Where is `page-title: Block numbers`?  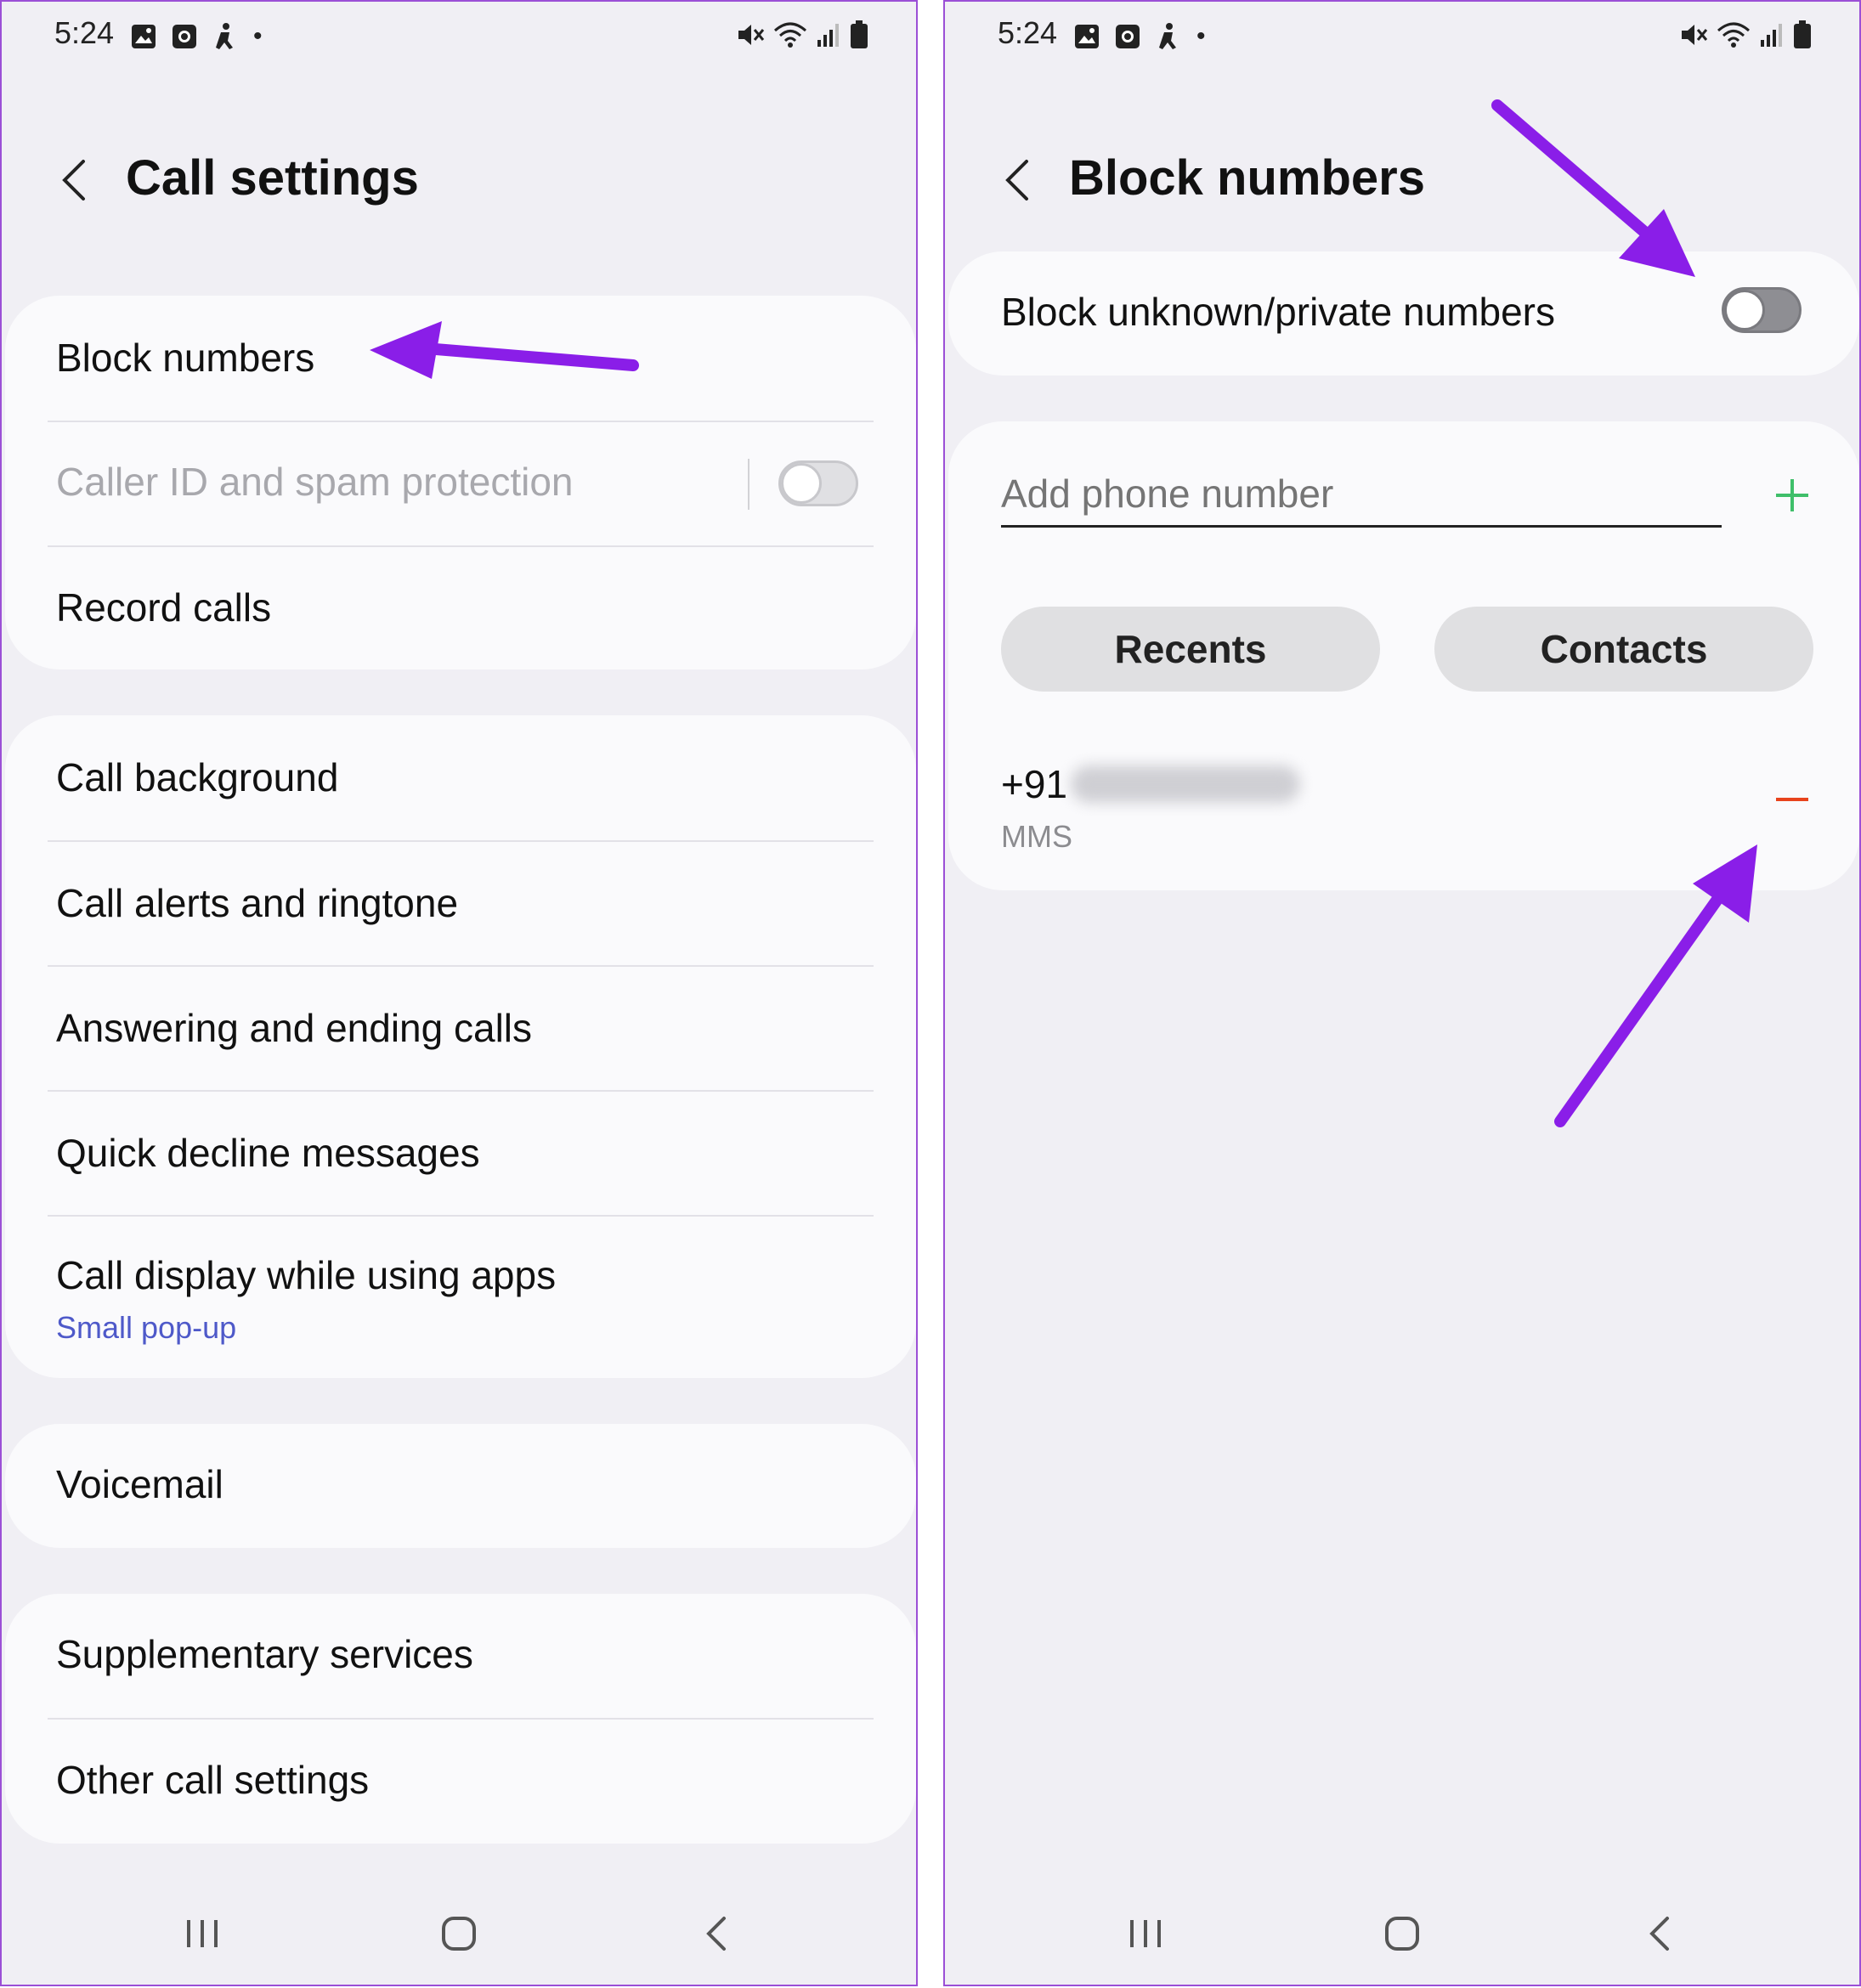 page-title: Block numbers is located at coordinates (1247, 178).